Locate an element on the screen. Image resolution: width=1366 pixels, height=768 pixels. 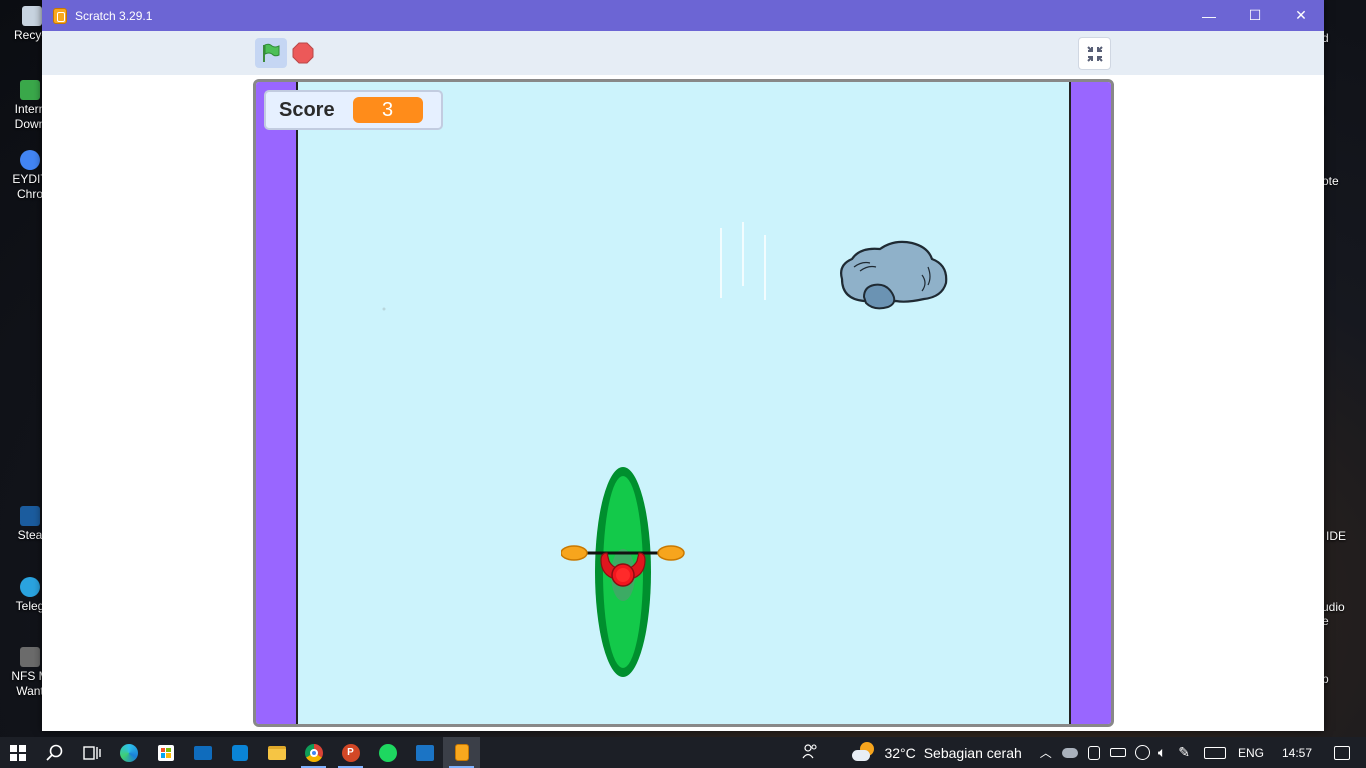
taskbar-store is located at coordinates (165, 752).